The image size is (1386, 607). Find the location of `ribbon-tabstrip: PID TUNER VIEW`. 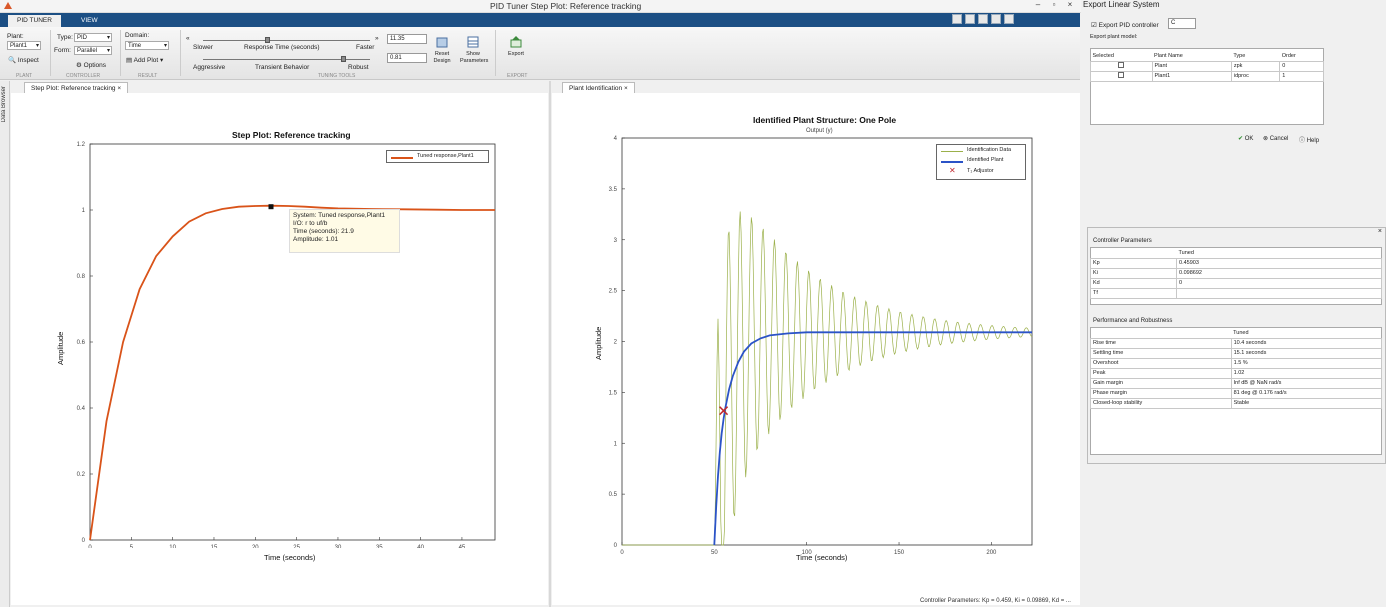

ribbon-tabstrip: PID TUNER VIEW is located at coordinates (540, 20).